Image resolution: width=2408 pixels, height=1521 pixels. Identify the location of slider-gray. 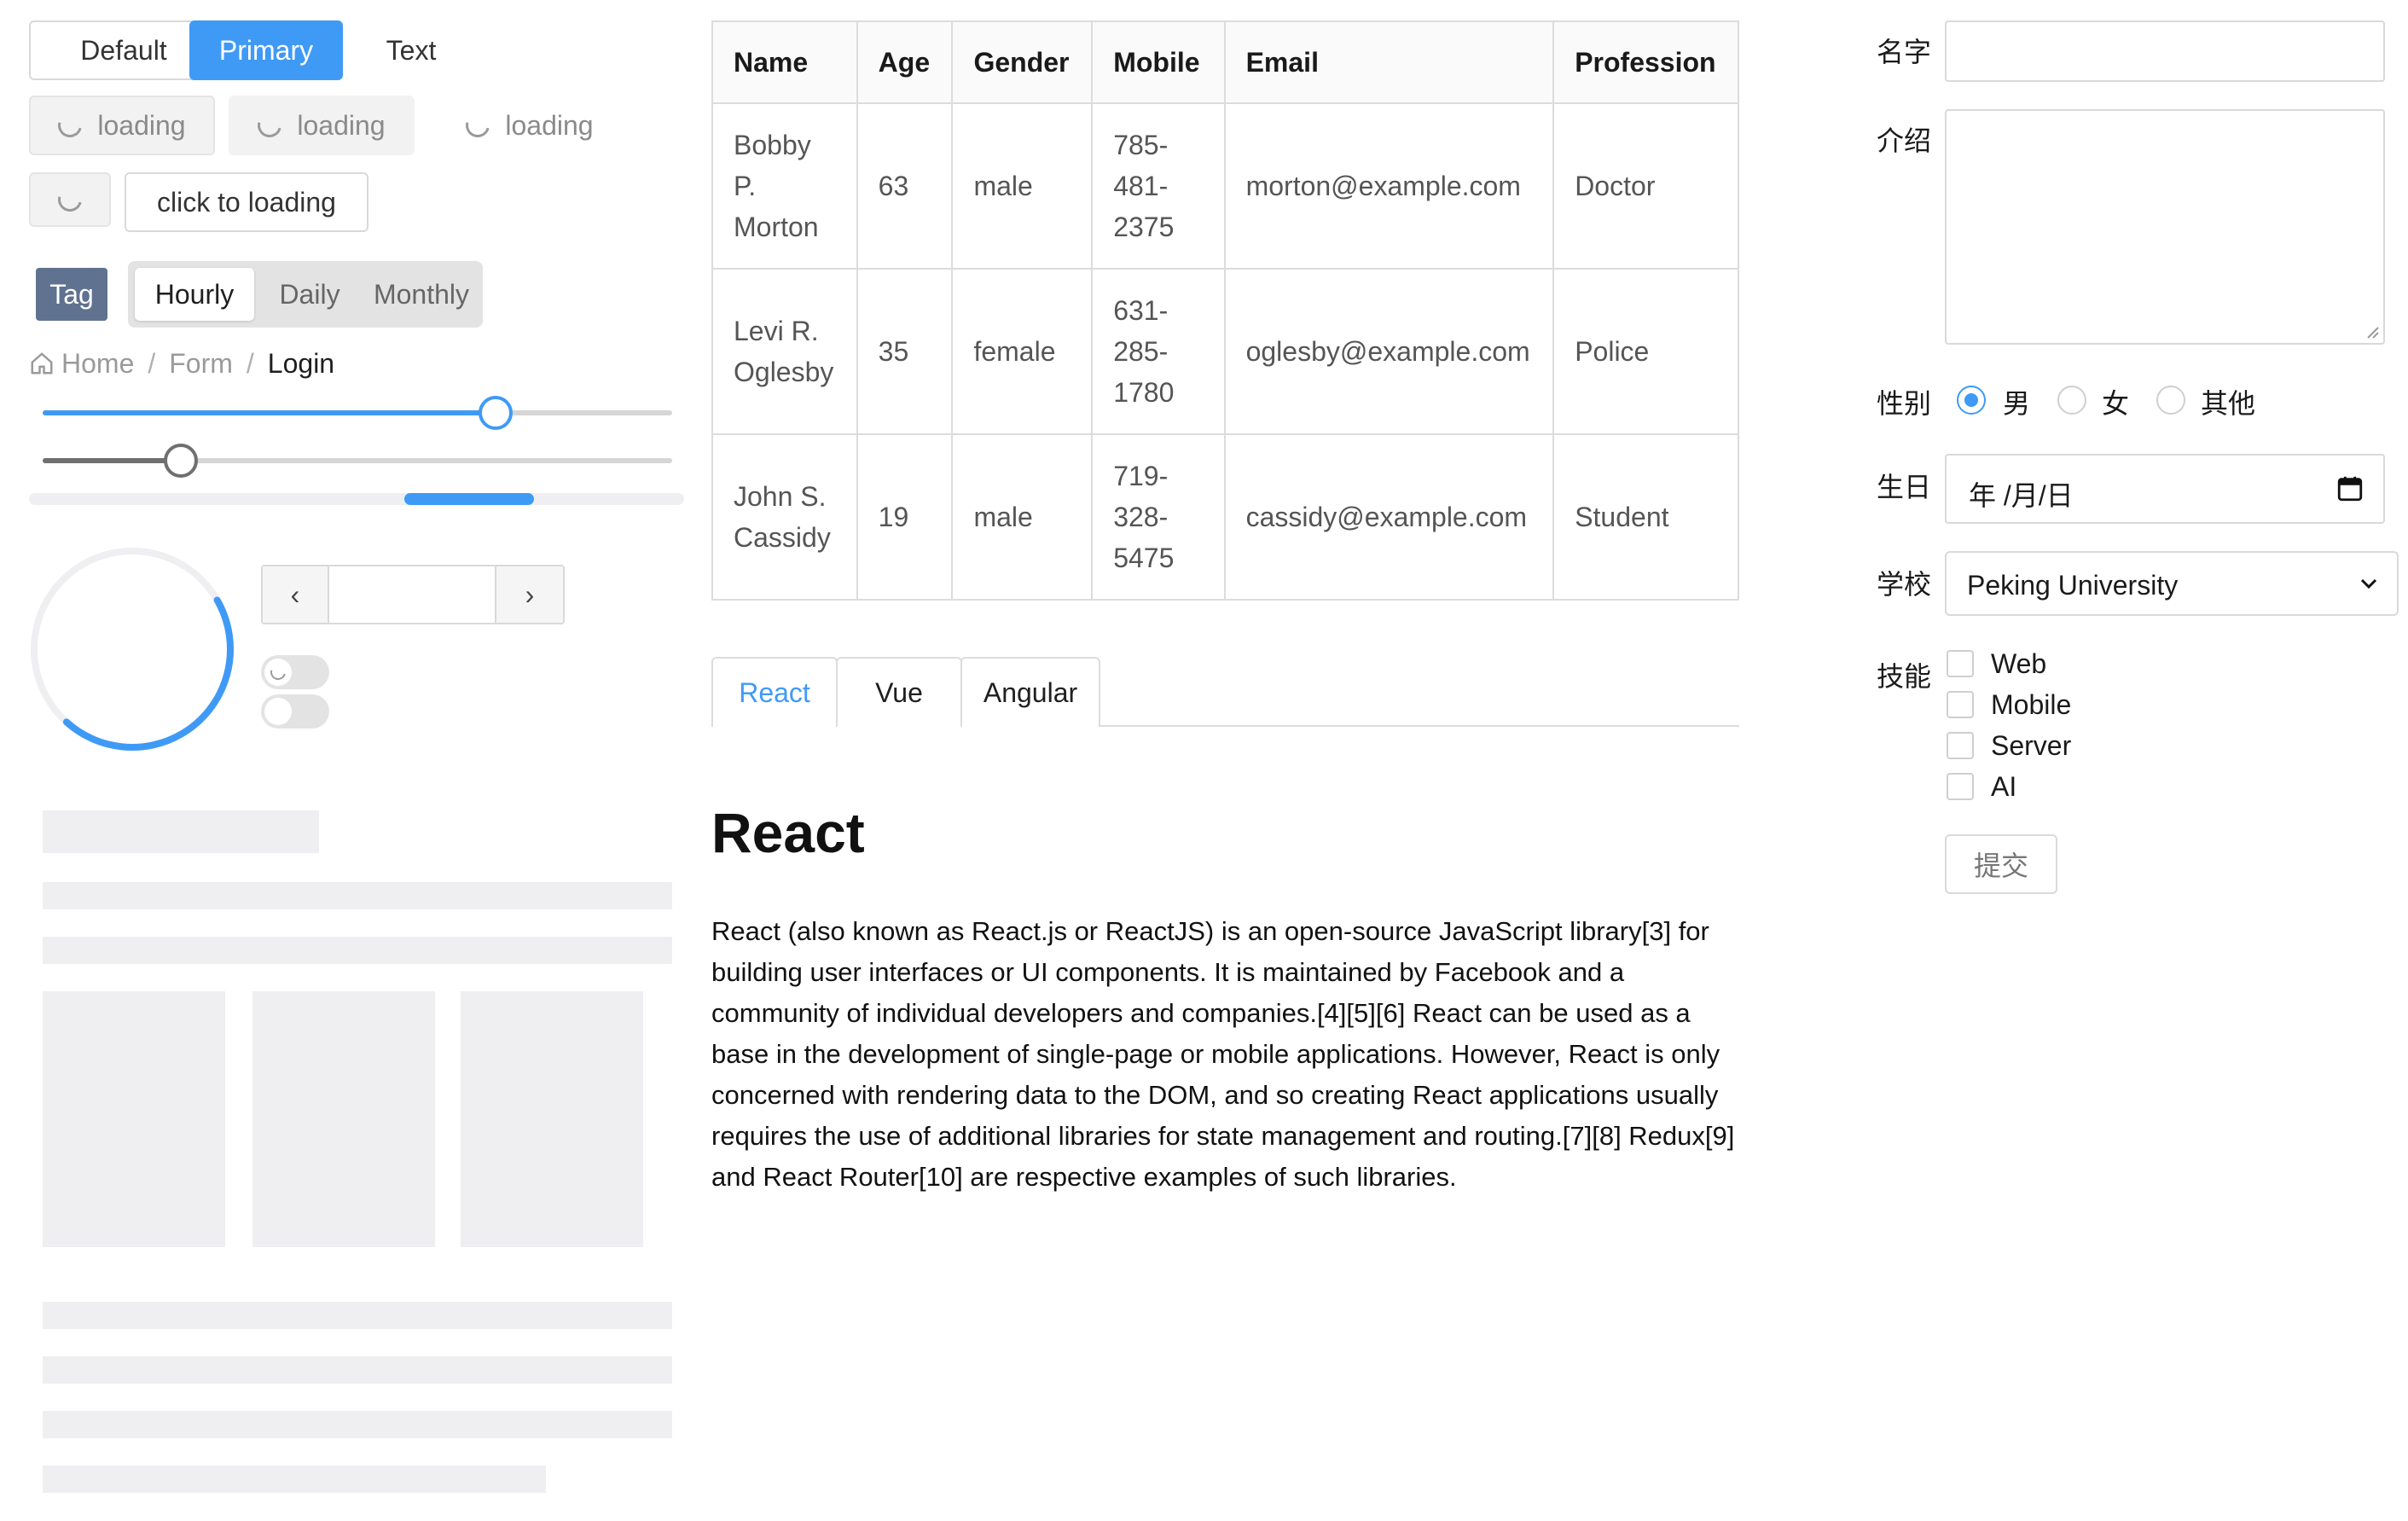
(357, 460).